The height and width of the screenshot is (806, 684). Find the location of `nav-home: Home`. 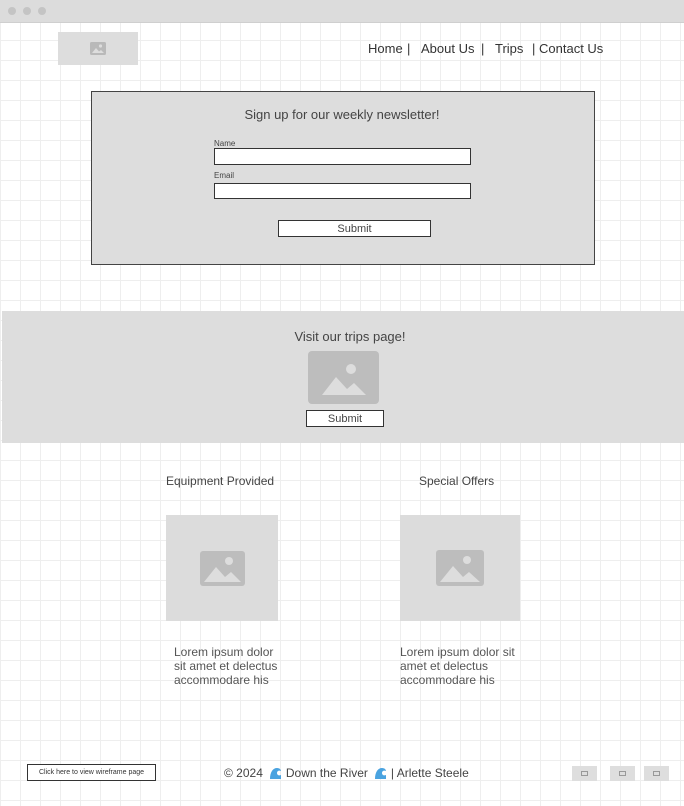

nav-home: Home is located at coordinates (385, 48).